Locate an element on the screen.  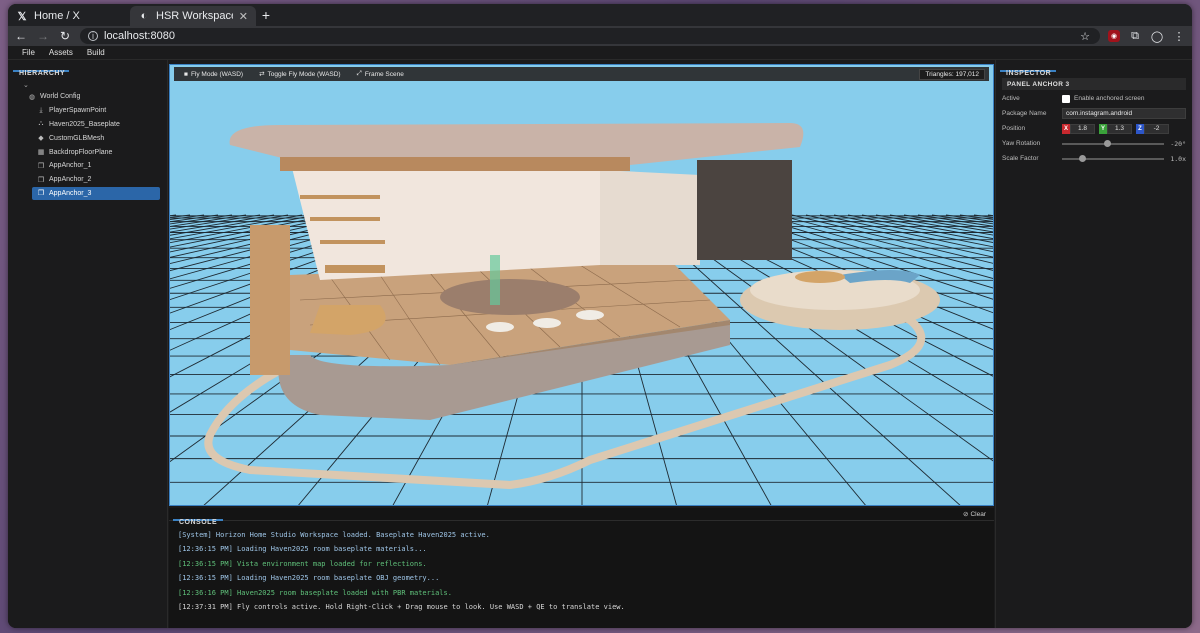
info-icon: i is located at coordinates (93, 36).